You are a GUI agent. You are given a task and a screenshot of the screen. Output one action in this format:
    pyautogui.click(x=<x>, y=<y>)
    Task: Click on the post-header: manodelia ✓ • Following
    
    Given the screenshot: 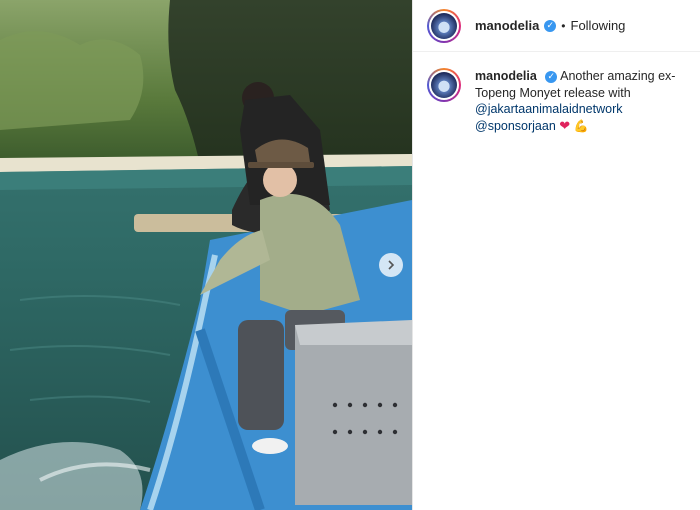 What is the action you would take?
    pyautogui.click(x=556, y=26)
    